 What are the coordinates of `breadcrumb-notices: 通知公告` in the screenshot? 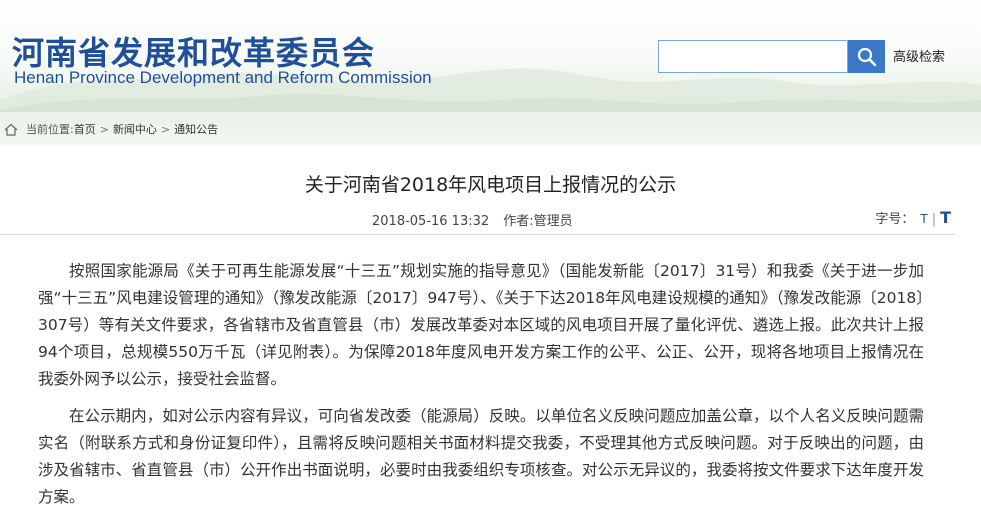 It's located at (196, 129).